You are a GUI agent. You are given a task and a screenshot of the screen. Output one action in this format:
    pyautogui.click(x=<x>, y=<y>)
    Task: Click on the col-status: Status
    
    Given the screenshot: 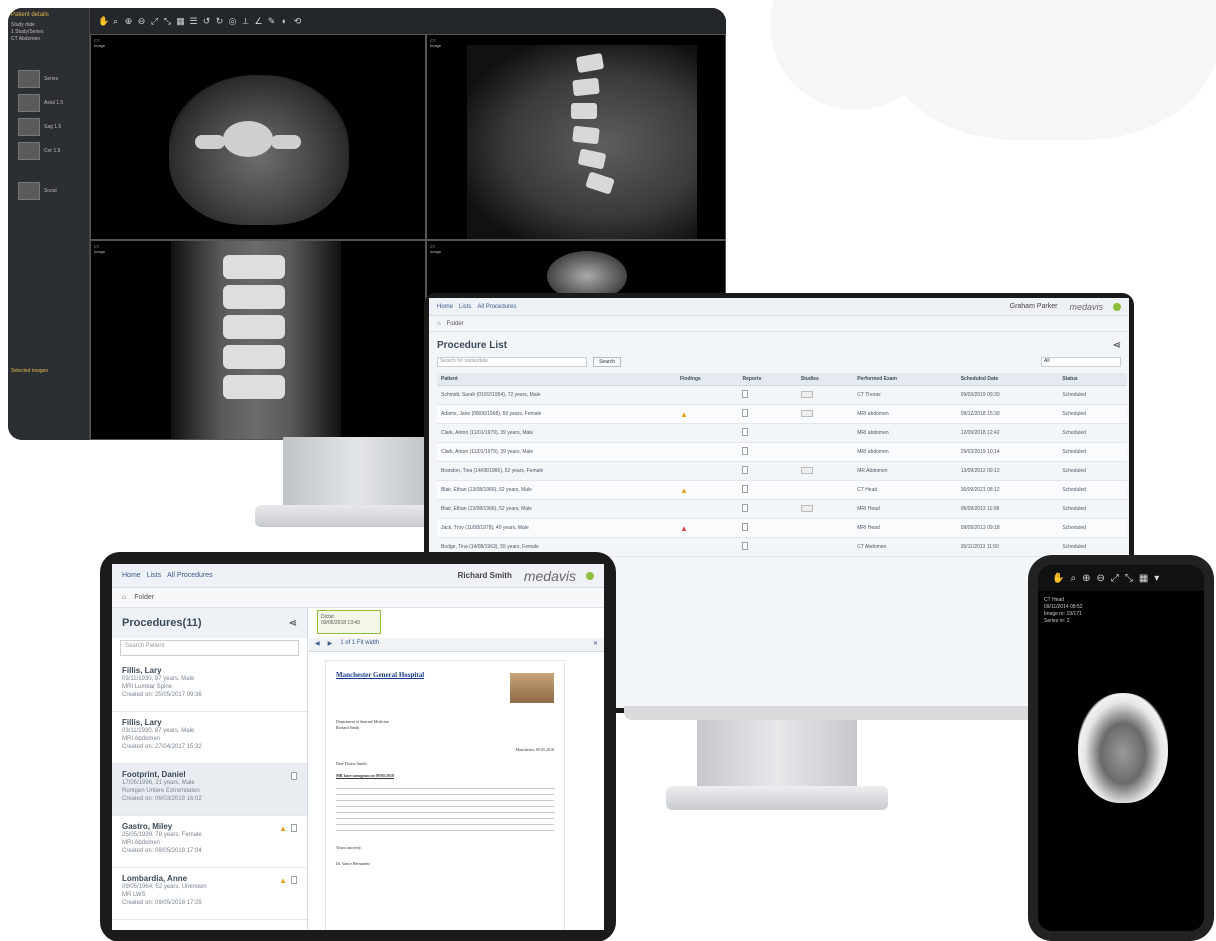 What is the action you would take?
    pyautogui.click(x=1092, y=379)
    